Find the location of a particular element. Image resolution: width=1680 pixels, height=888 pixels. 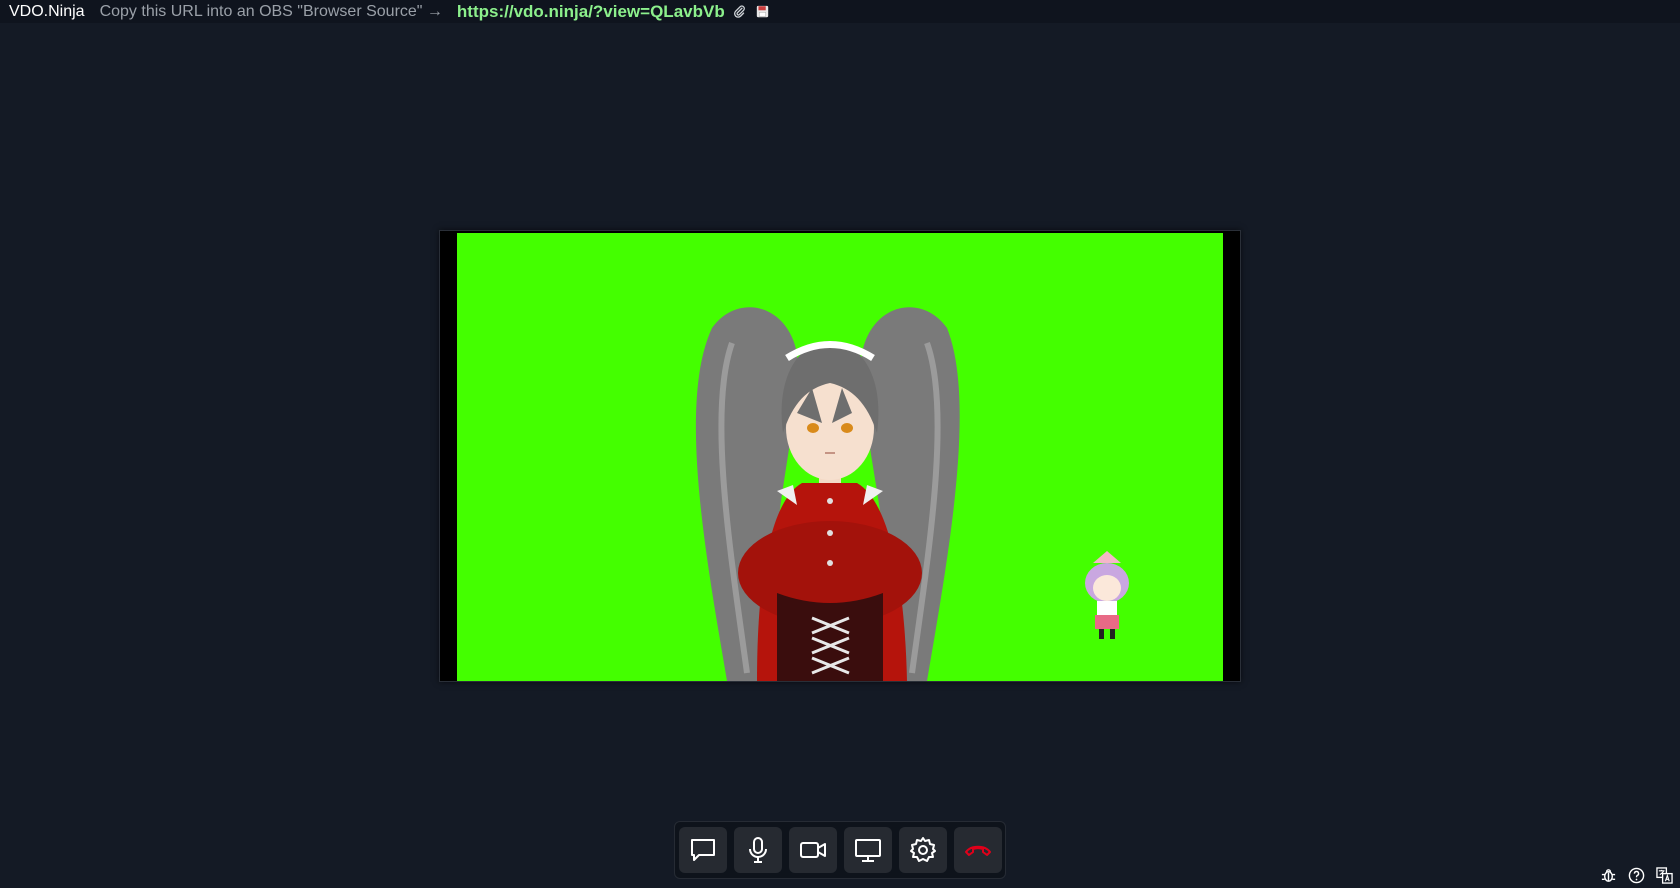

phone-hangup-icon is located at coordinates (977, 850).